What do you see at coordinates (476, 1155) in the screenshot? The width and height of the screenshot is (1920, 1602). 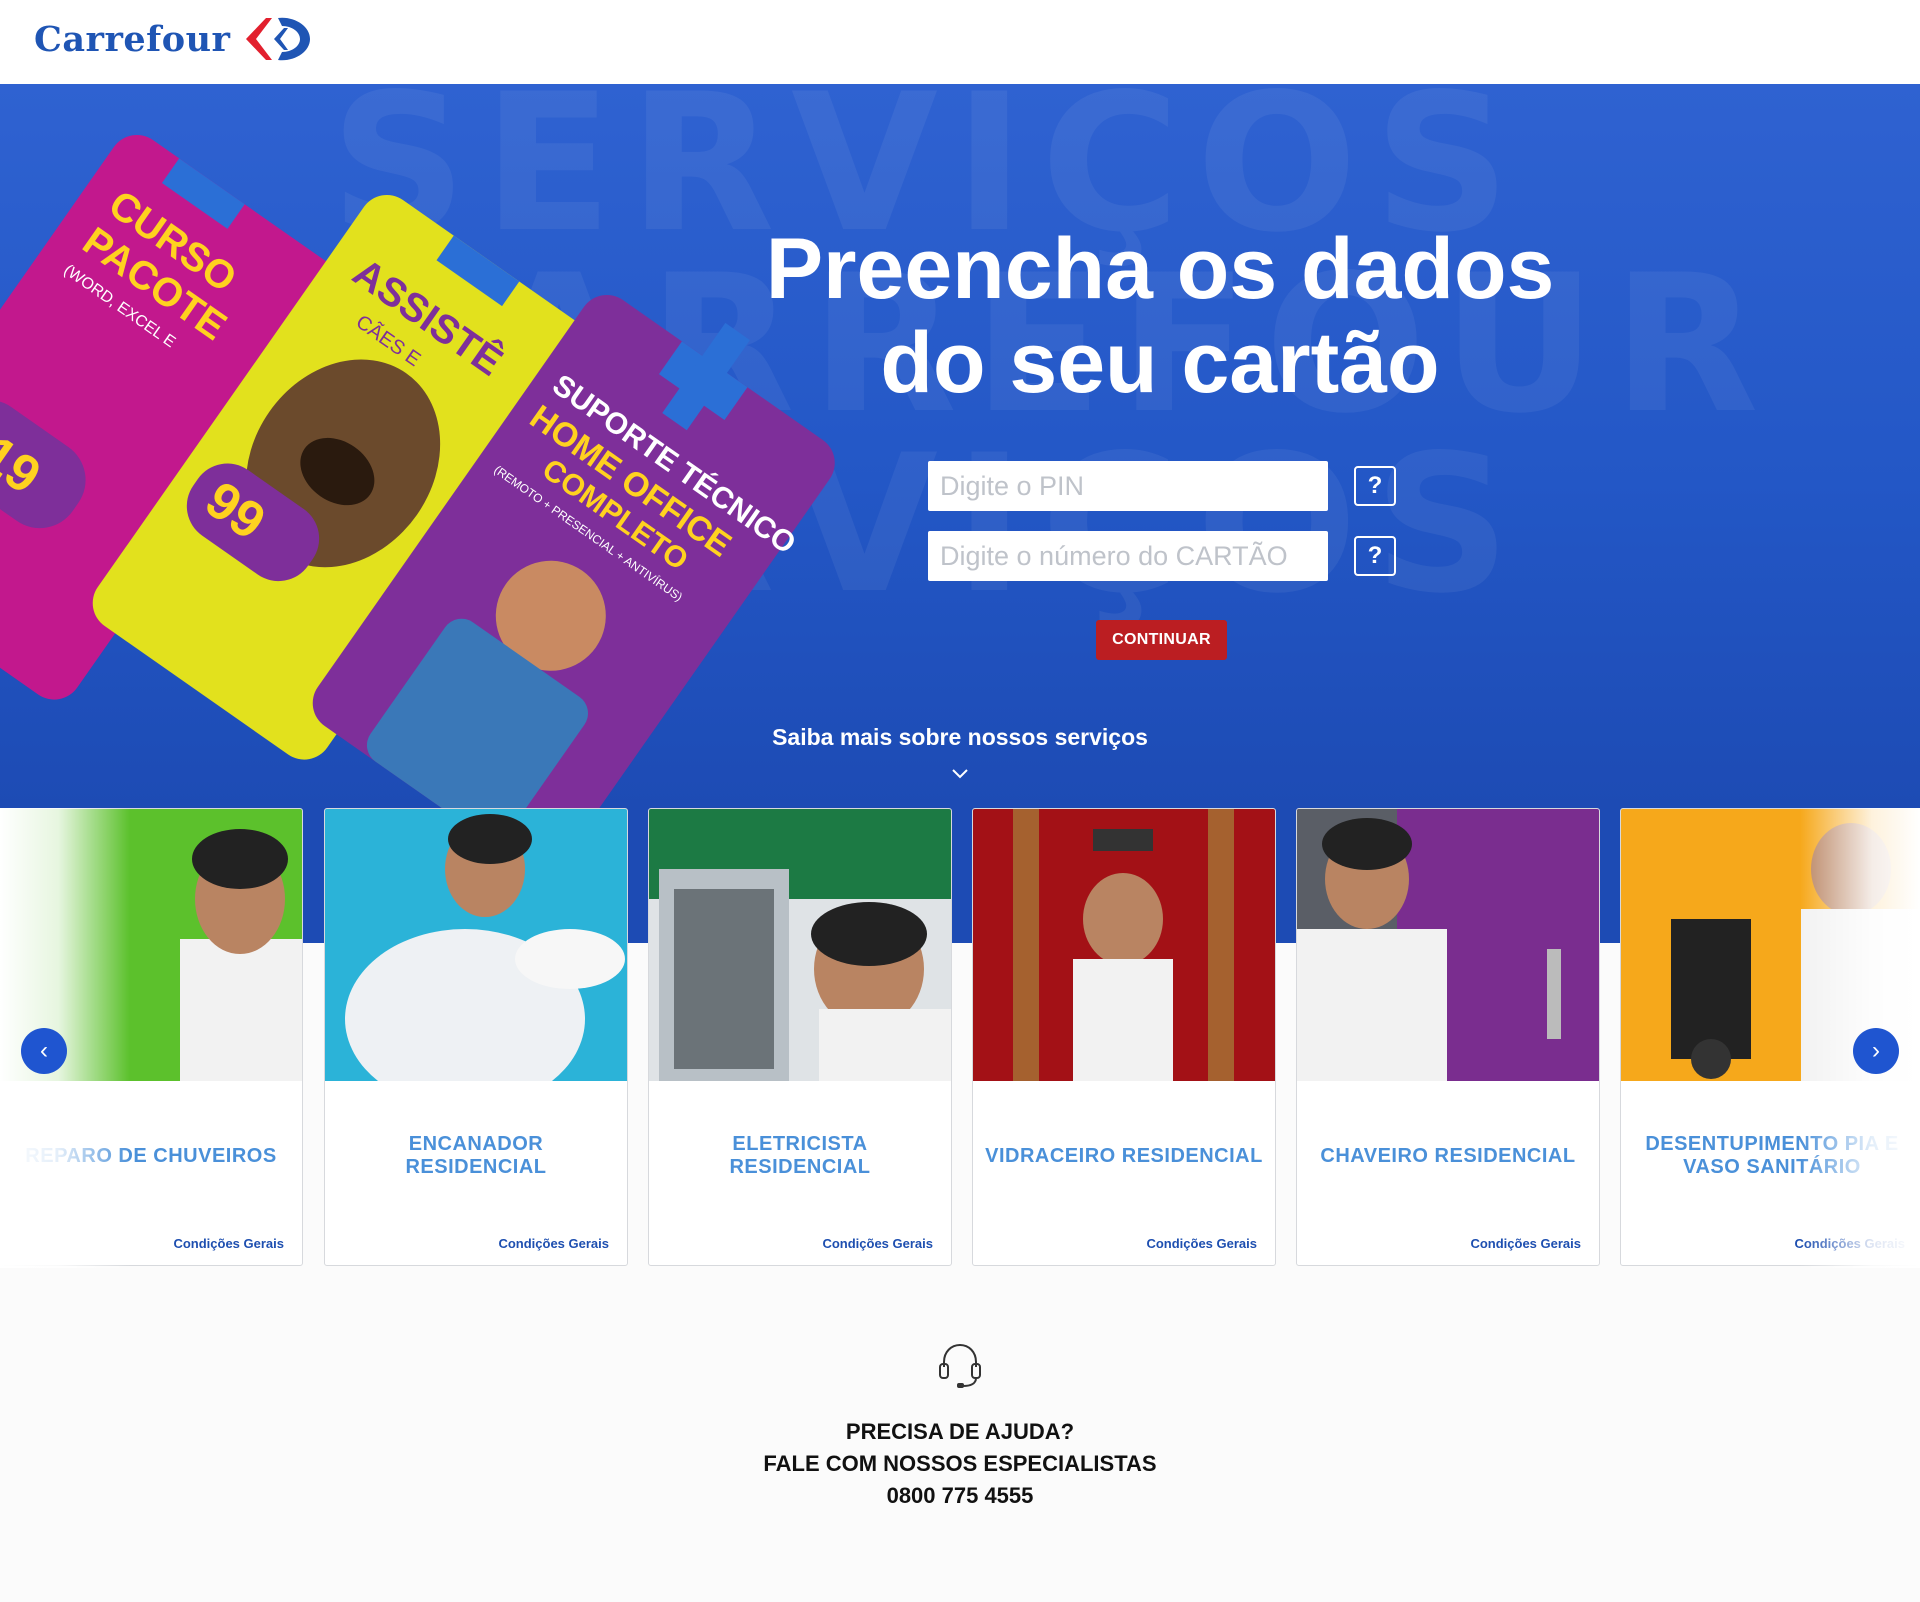 I see `service-title: ENCANADOR RESIDENCIAL` at bounding box center [476, 1155].